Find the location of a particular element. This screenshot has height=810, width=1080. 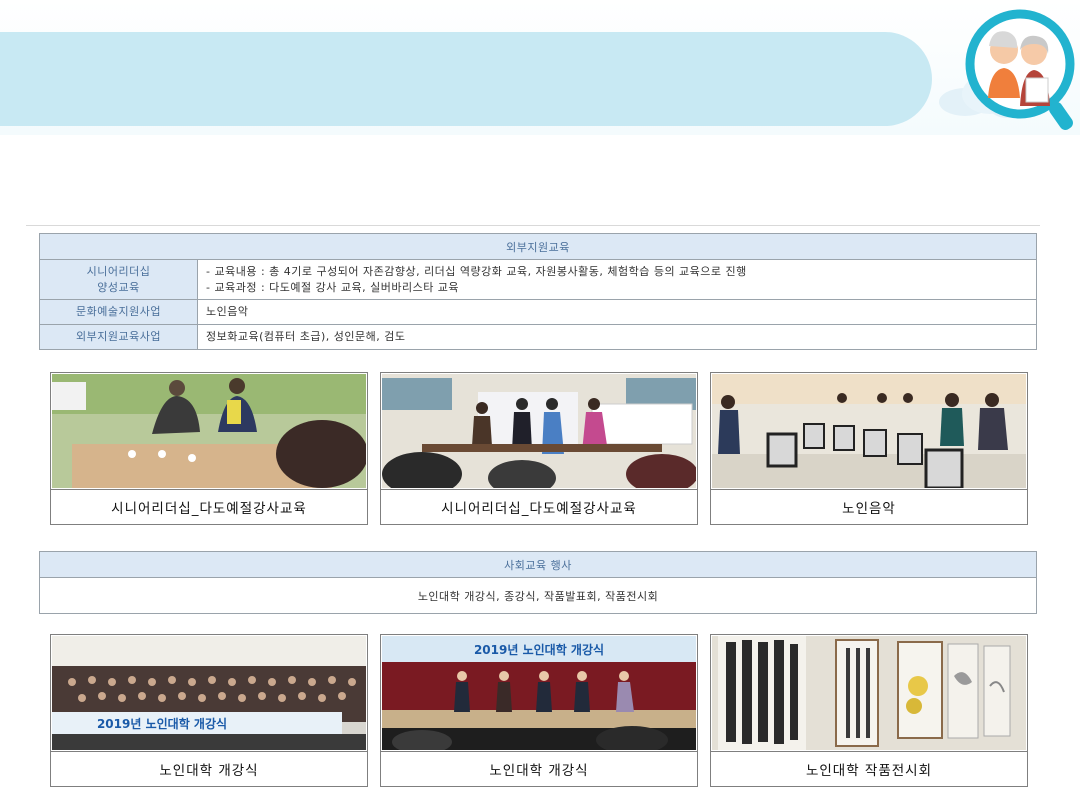

section-divider is located at coordinates (533, 225).